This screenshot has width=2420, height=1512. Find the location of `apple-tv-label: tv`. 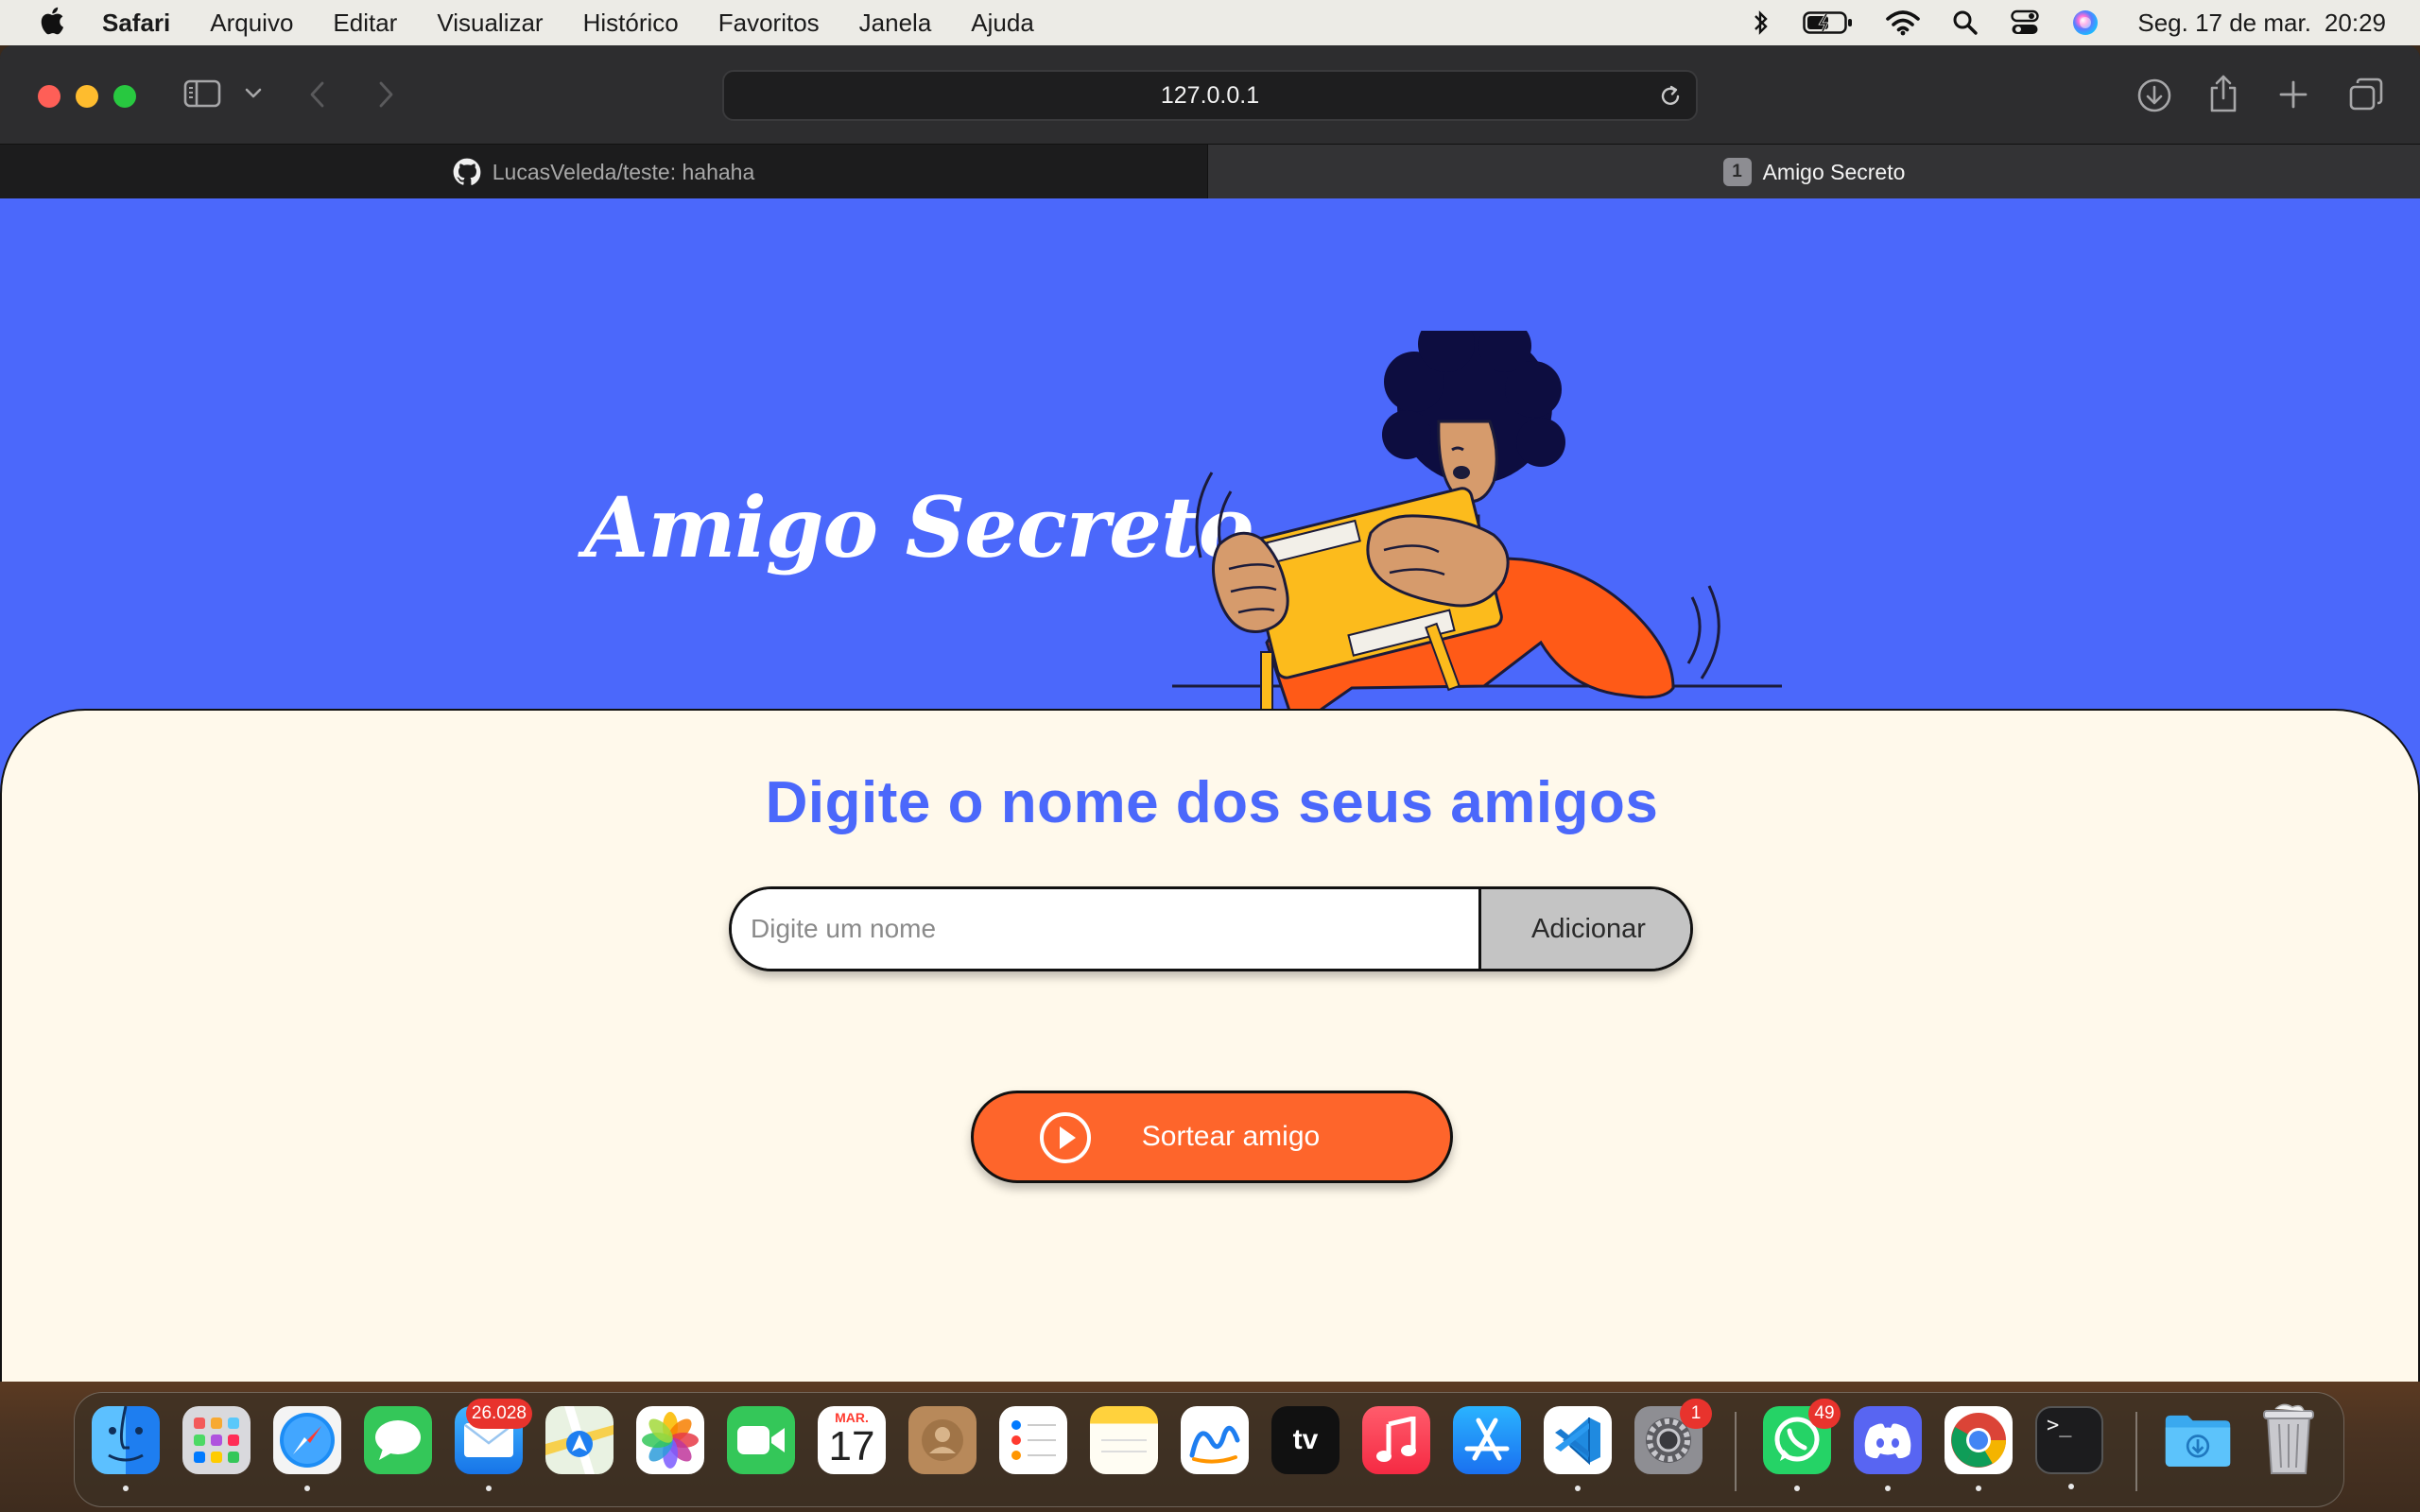

apple-tv-label: tv is located at coordinates (1305, 1439).